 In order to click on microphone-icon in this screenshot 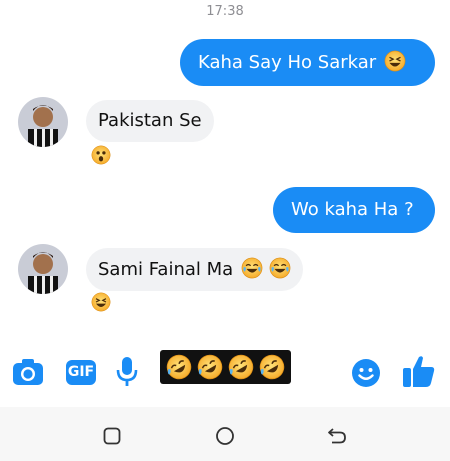, I will do `click(127, 372)`.